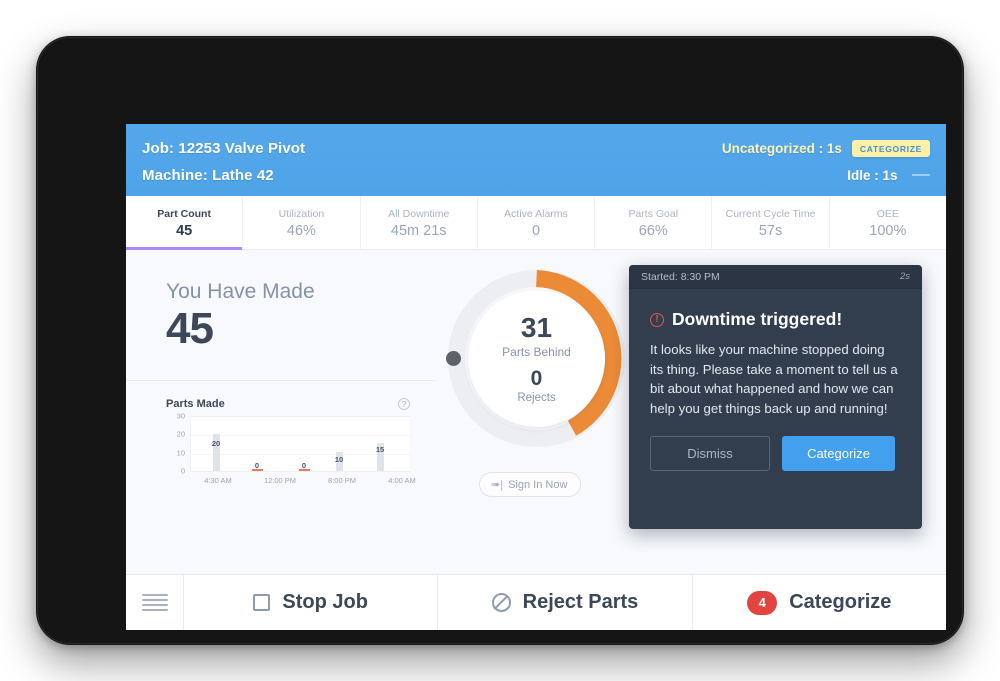 This screenshot has width=1000, height=681. Describe the element at coordinates (781, 148) in the screenshot. I see `uncategorized-status: Uncategorized : 1s` at that location.